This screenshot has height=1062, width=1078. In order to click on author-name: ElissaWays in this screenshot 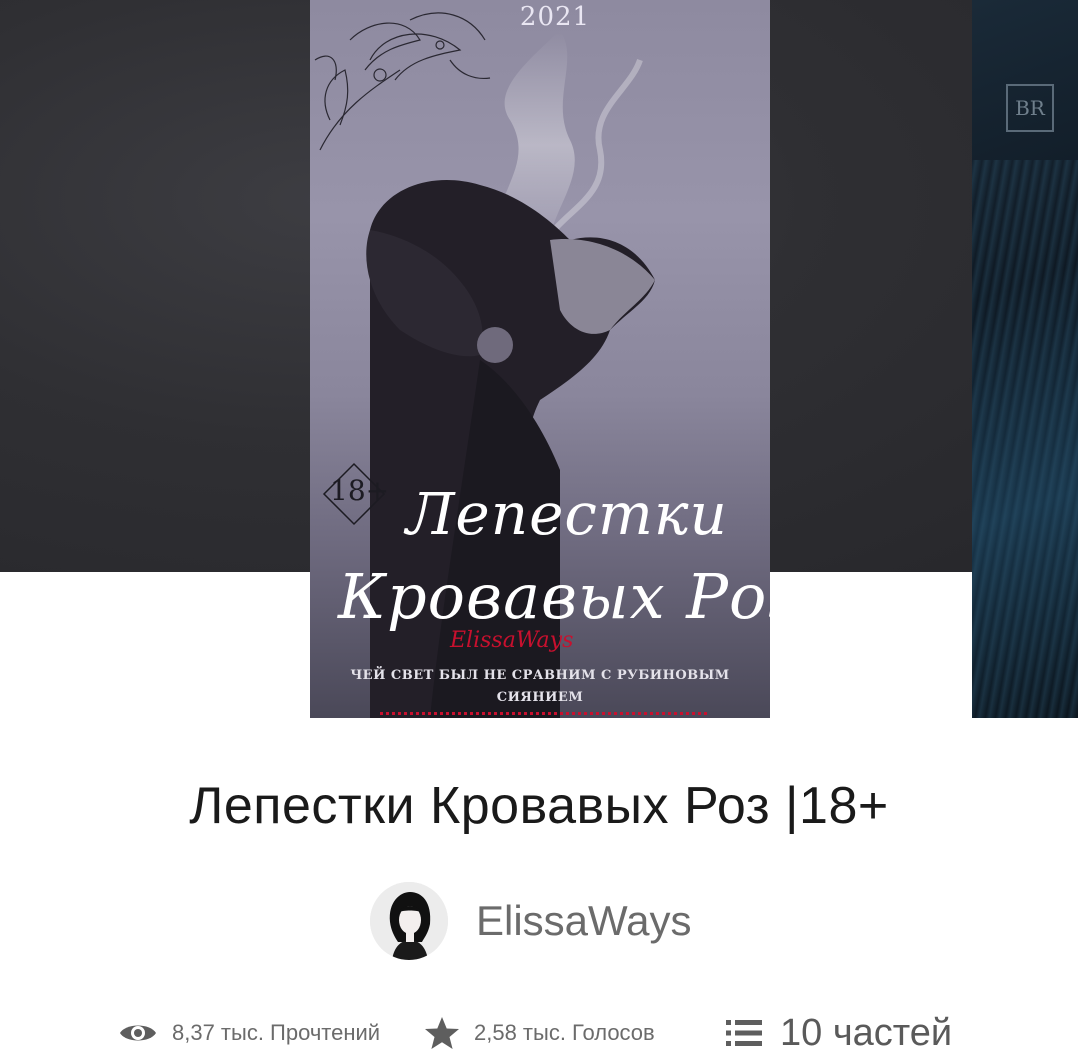, I will do `click(583, 921)`.